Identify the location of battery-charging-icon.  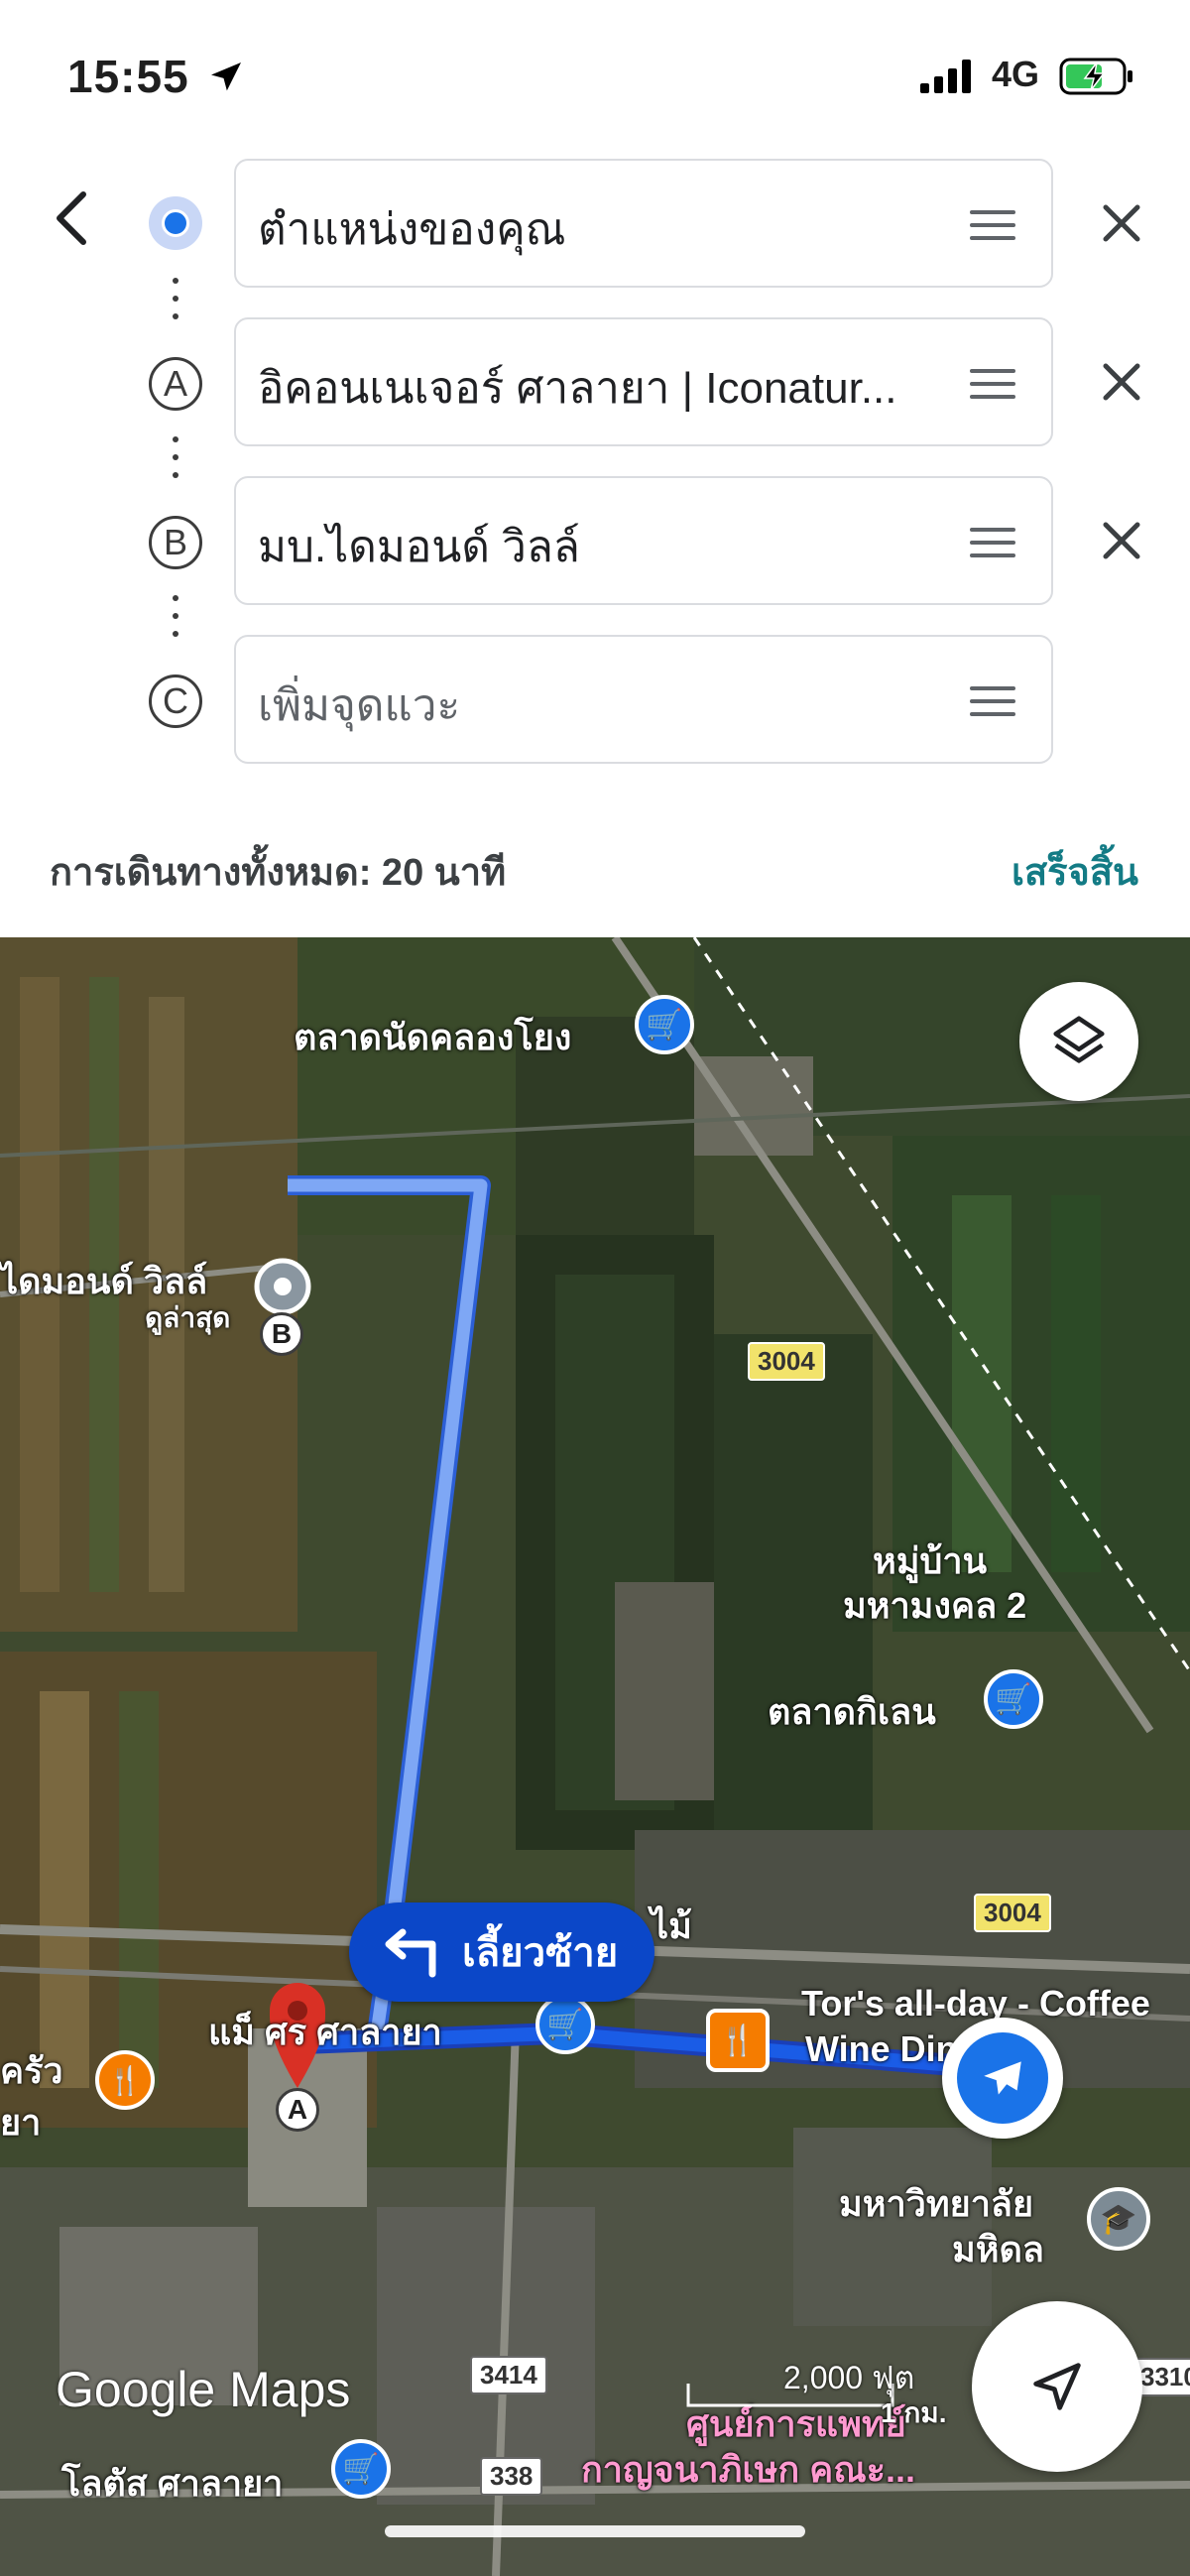
(1095, 76).